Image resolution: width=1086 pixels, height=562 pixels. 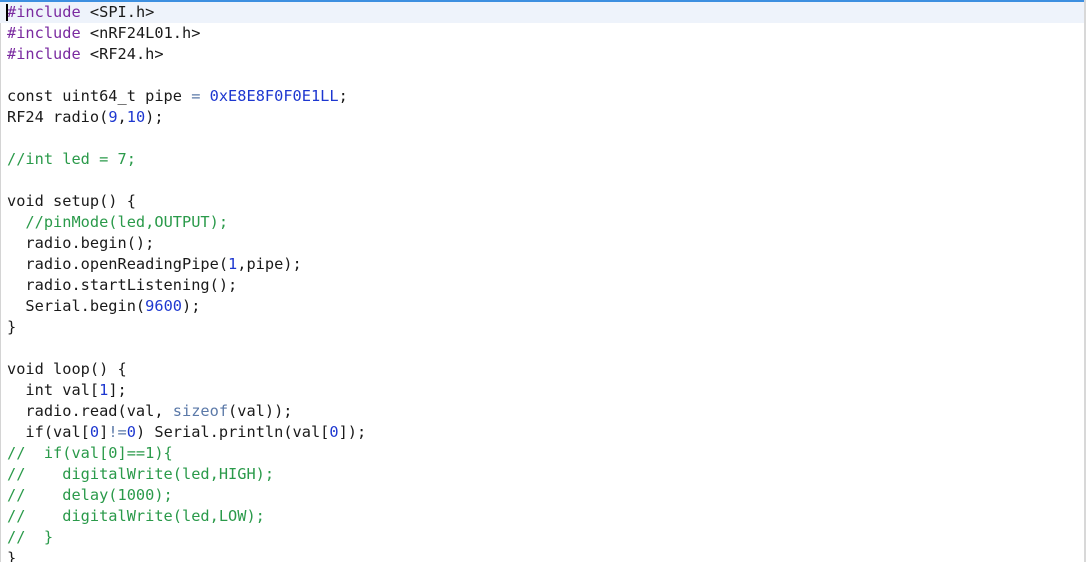 What do you see at coordinates (118, 264) in the screenshot?
I see `code-token: radio.openReadingPipe(` at bounding box center [118, 264].